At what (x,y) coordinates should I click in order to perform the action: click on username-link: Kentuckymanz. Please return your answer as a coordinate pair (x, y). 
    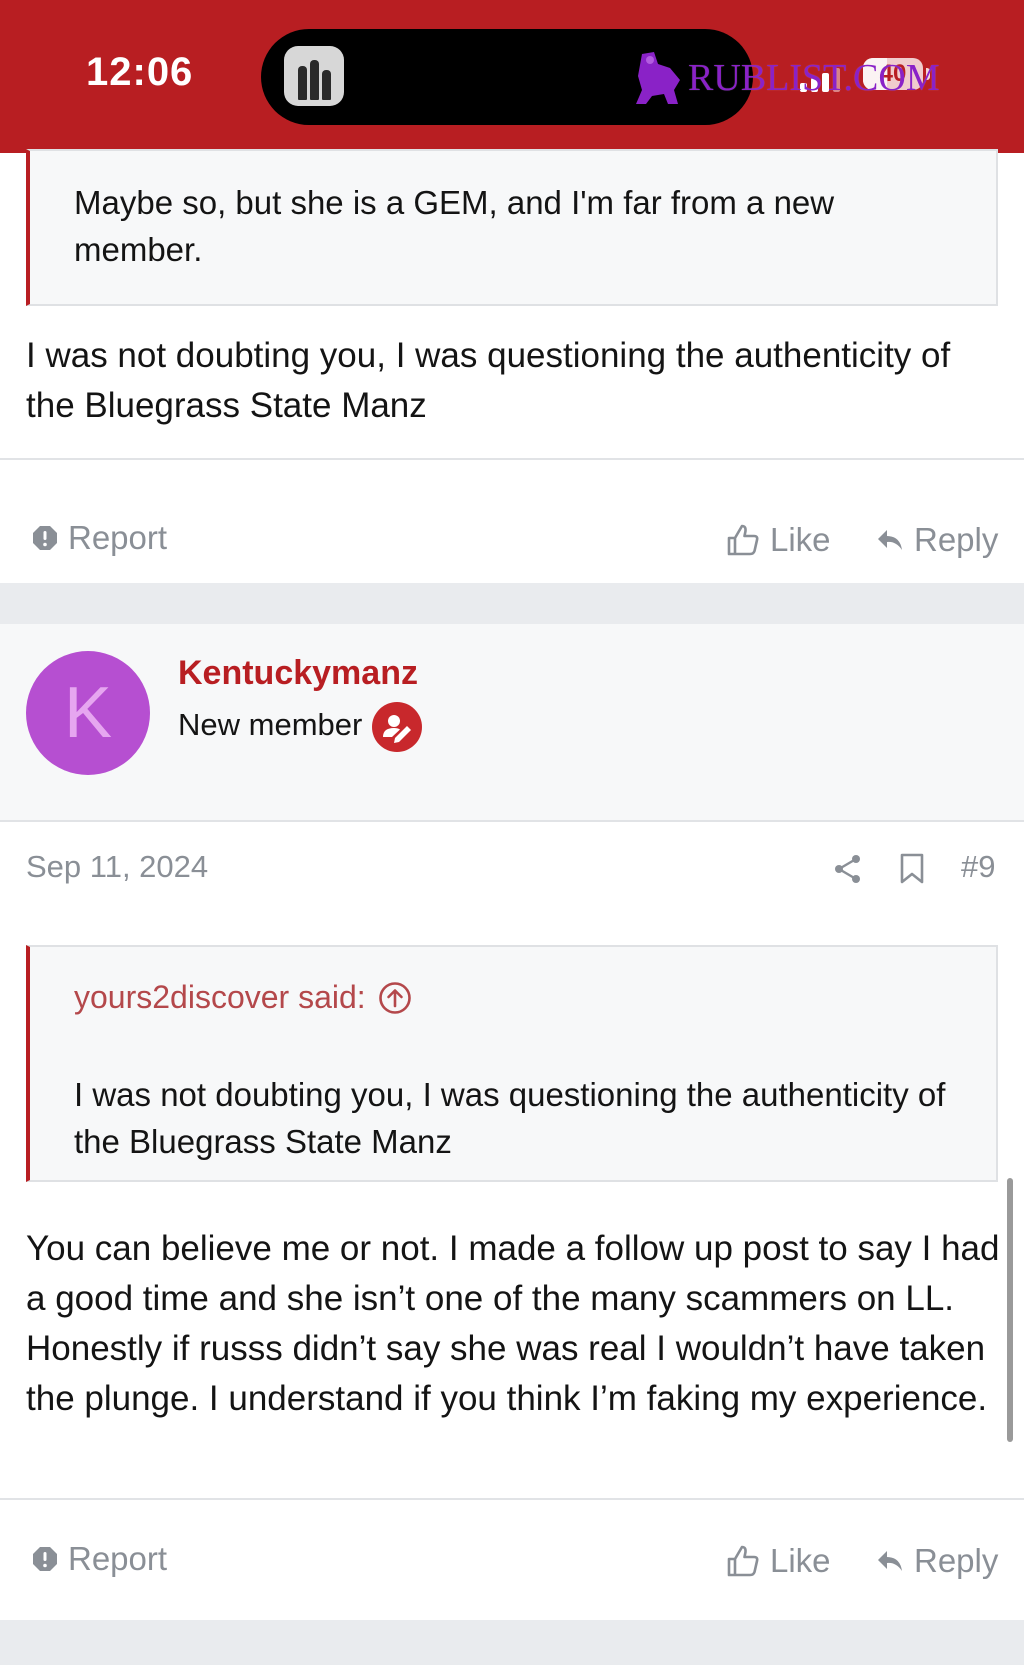
    Looking at the image, I should click on (298, 673).